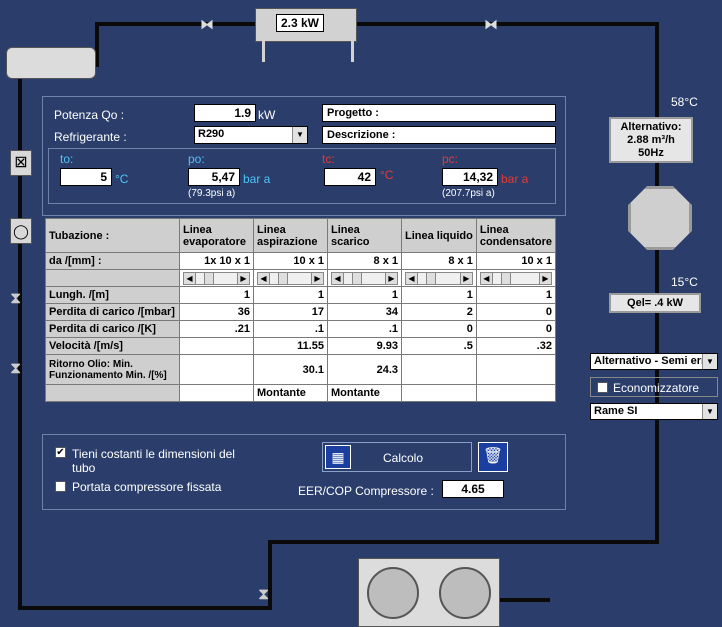 The height and width of the screenshot is (627, 722). I want to click on calcolo-button: ▦ Calcolo, so click(397, 457).